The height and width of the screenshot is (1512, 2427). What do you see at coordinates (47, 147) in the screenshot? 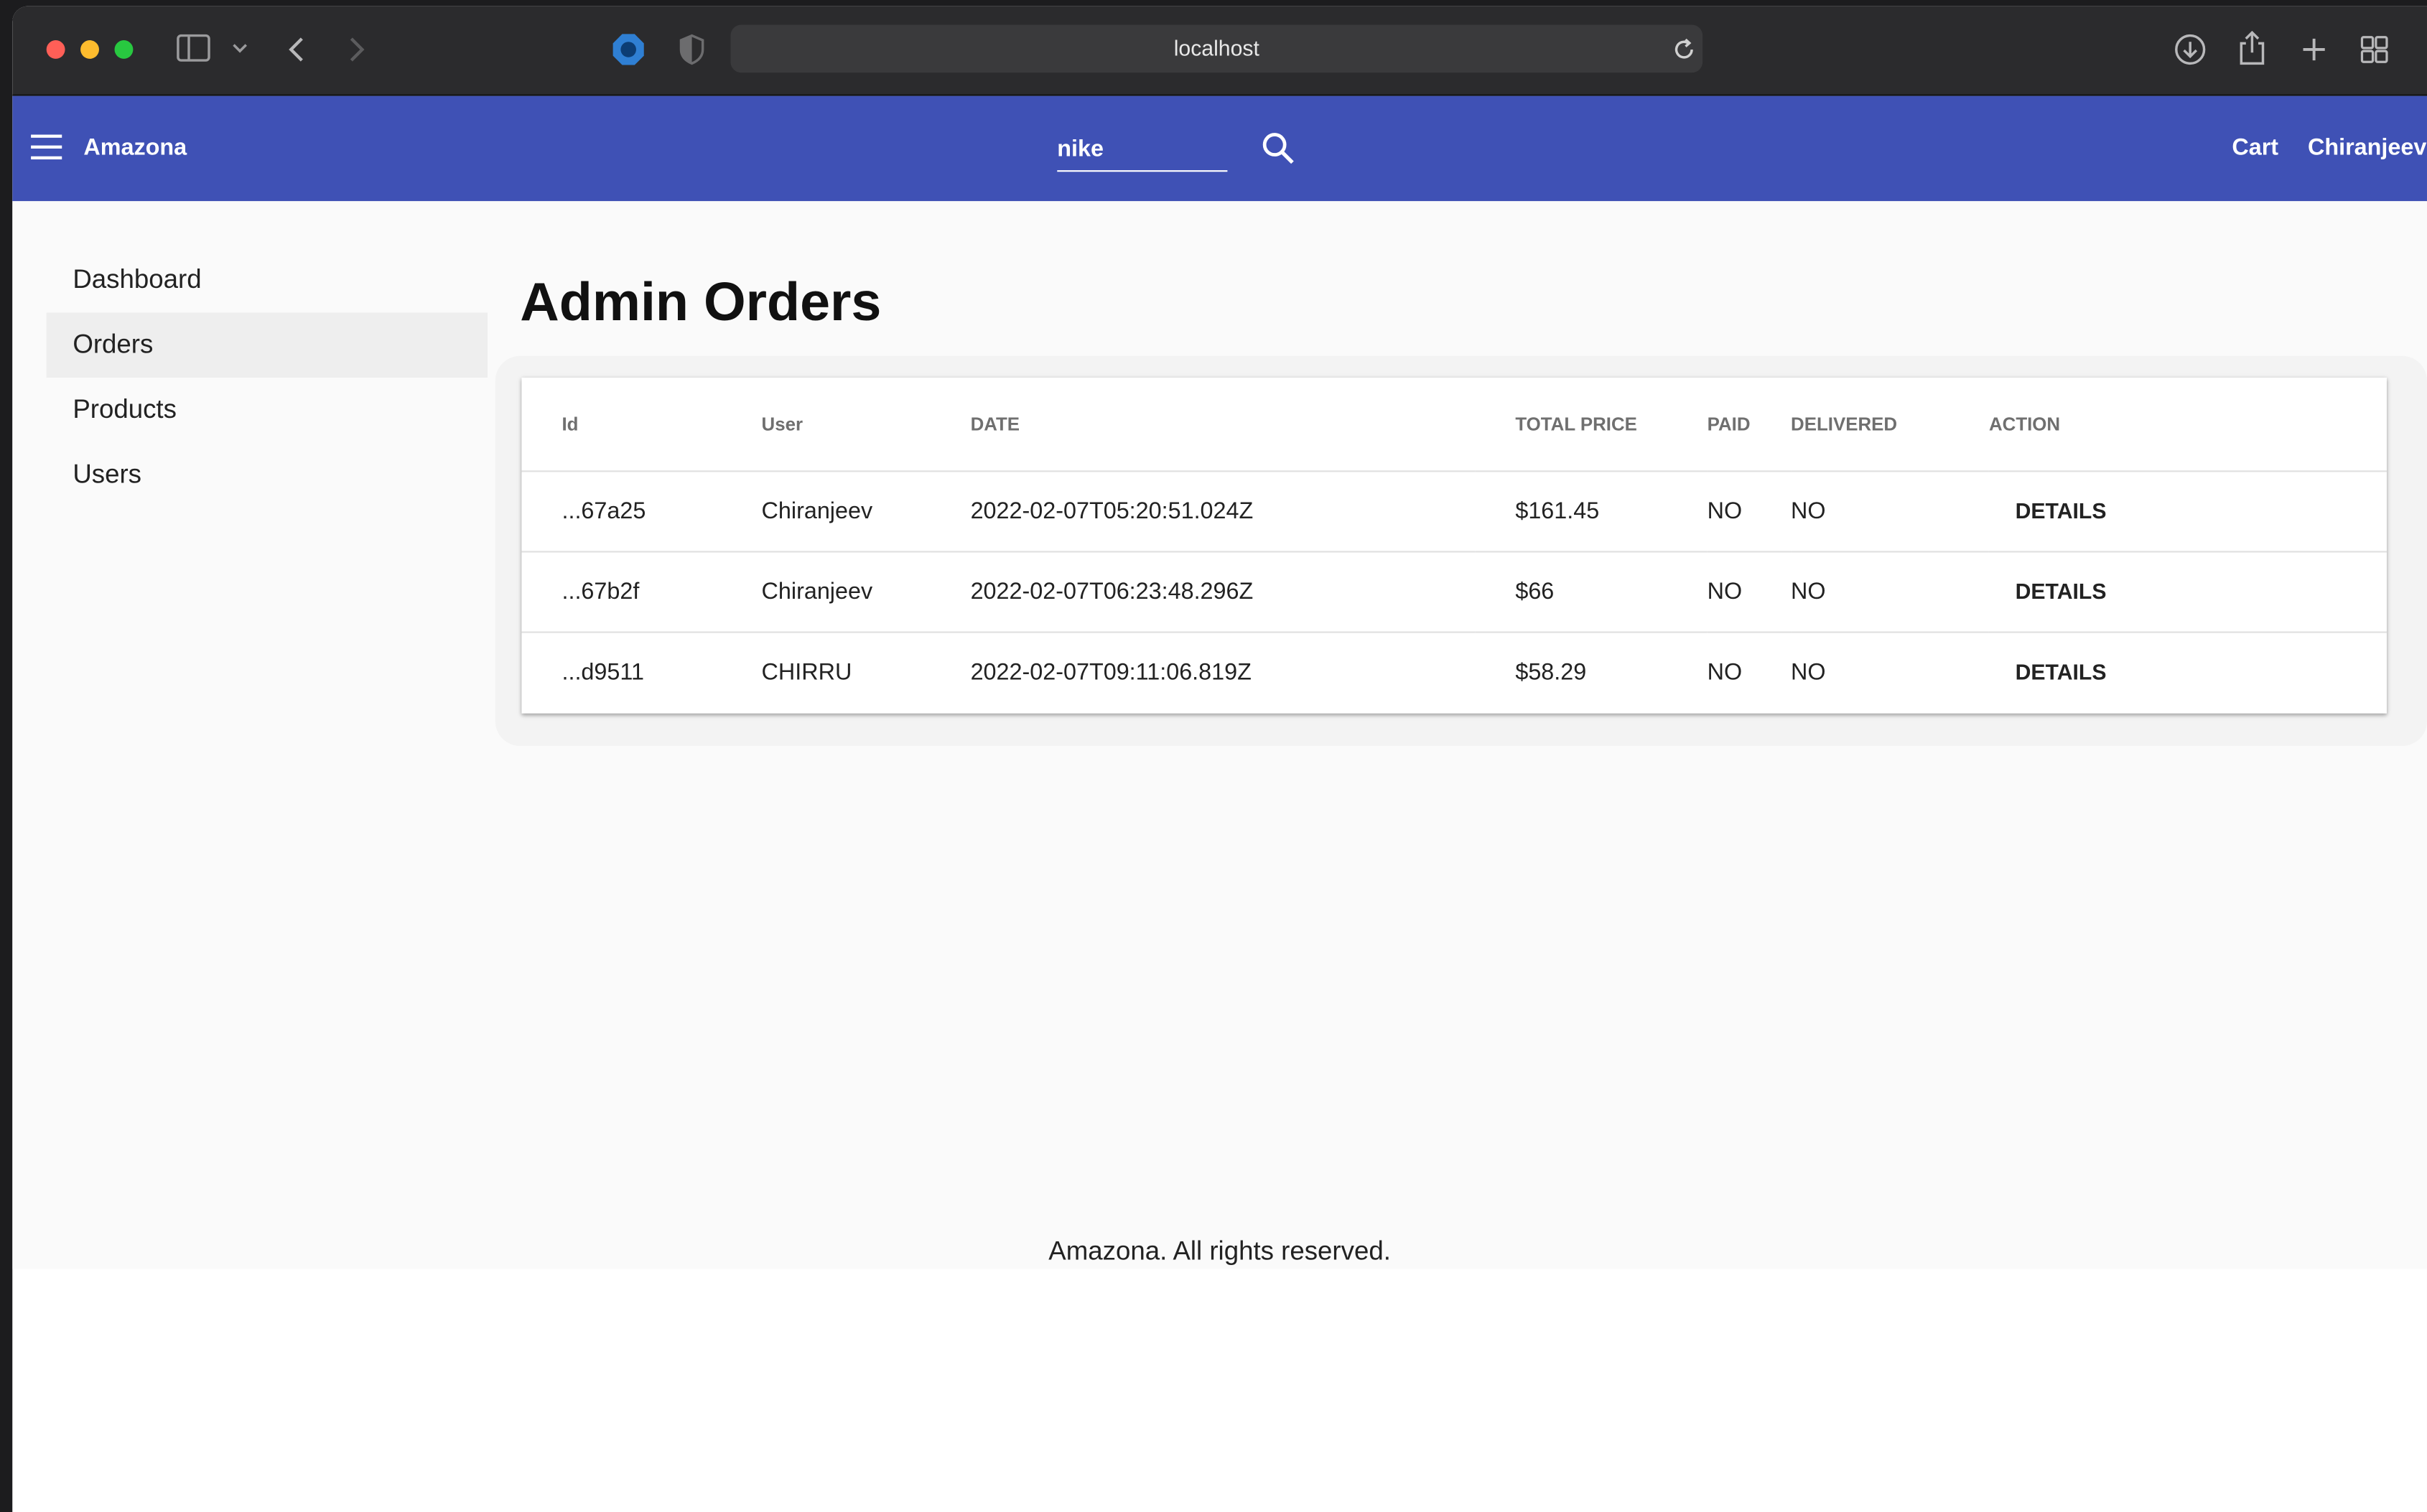
I see `hamburger-menu-icon` at bounding box center [47, 147].